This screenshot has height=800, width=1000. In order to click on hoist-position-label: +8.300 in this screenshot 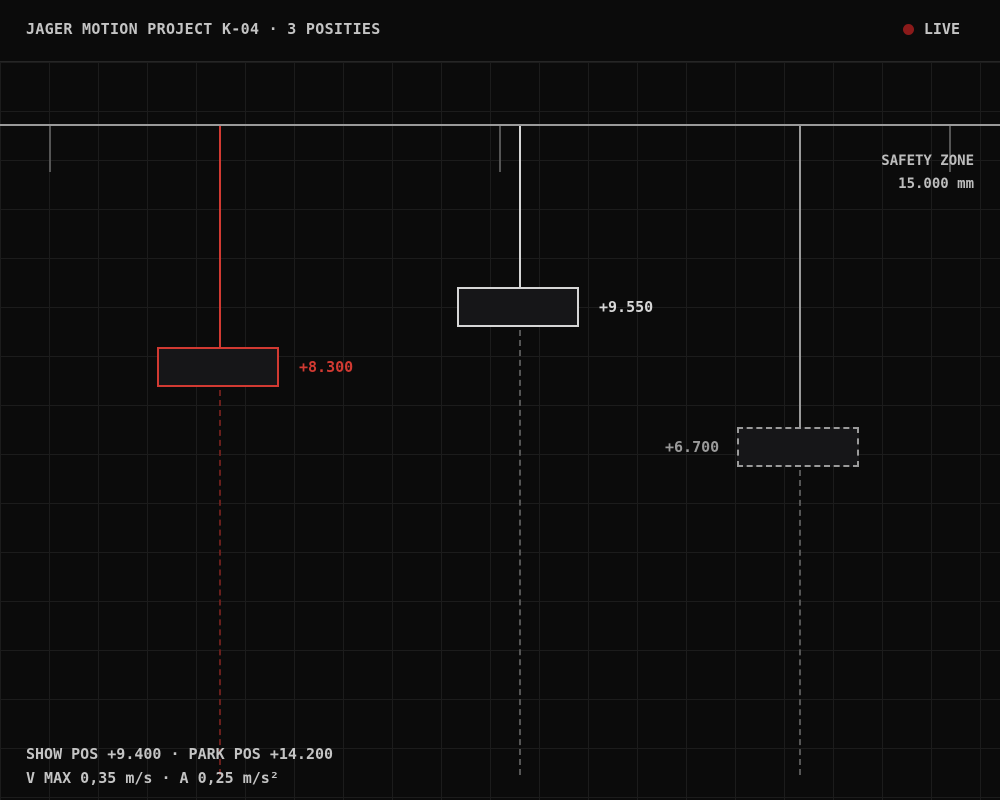, I will do `click(326, 367)`.